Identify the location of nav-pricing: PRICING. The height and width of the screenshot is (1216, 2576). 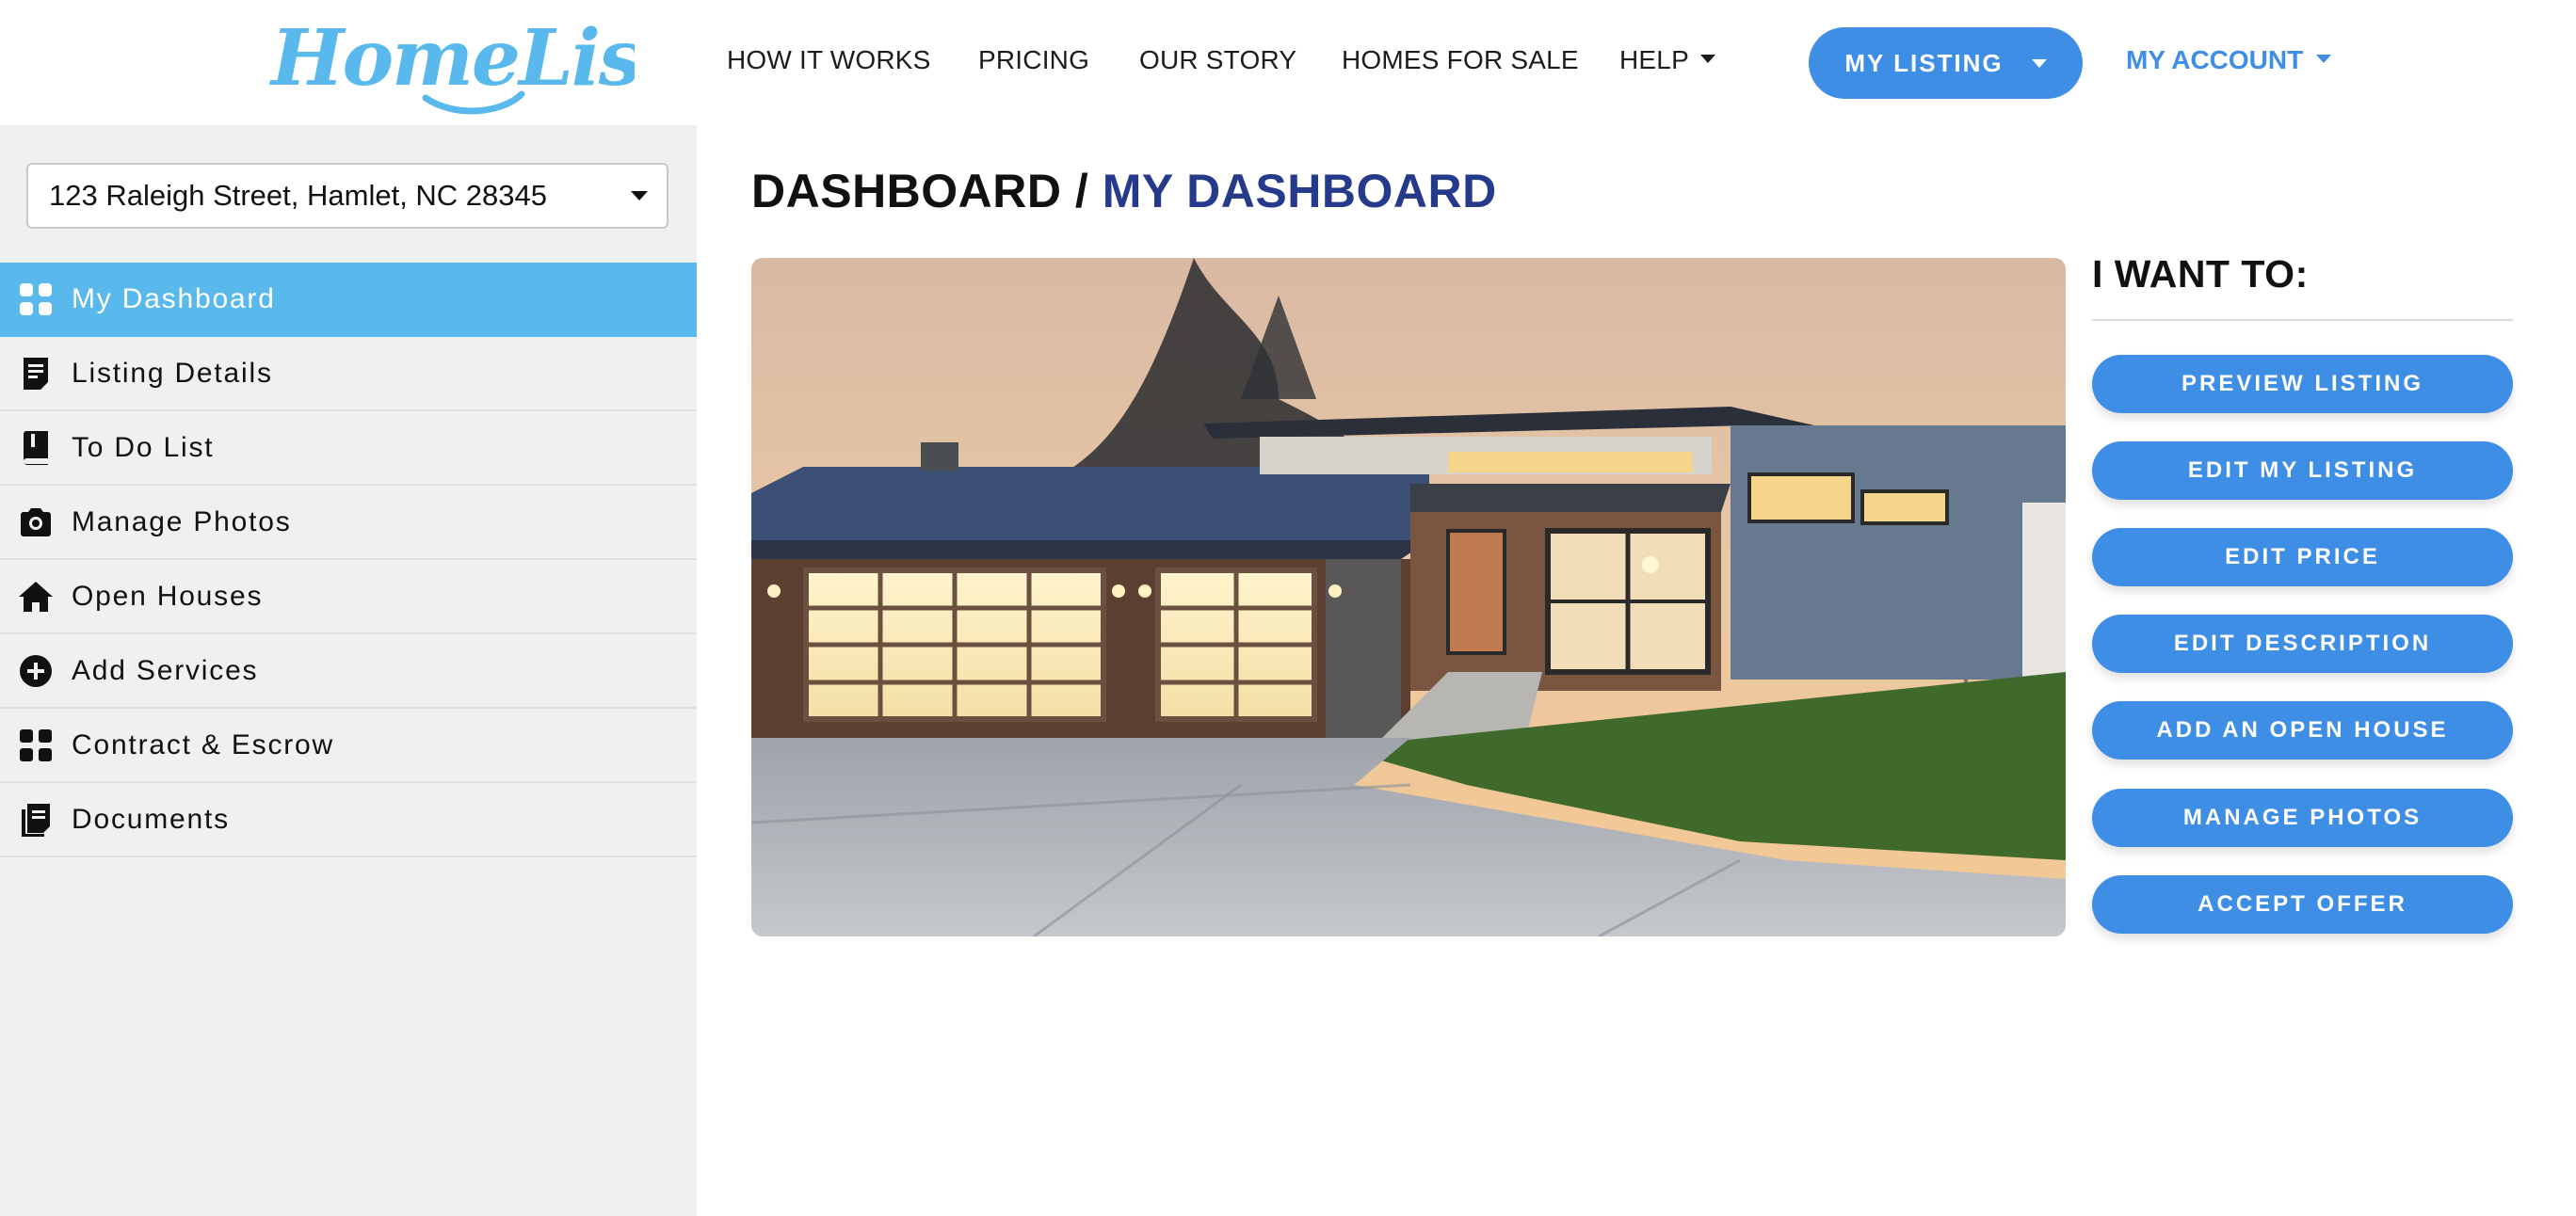
(1033, 60).